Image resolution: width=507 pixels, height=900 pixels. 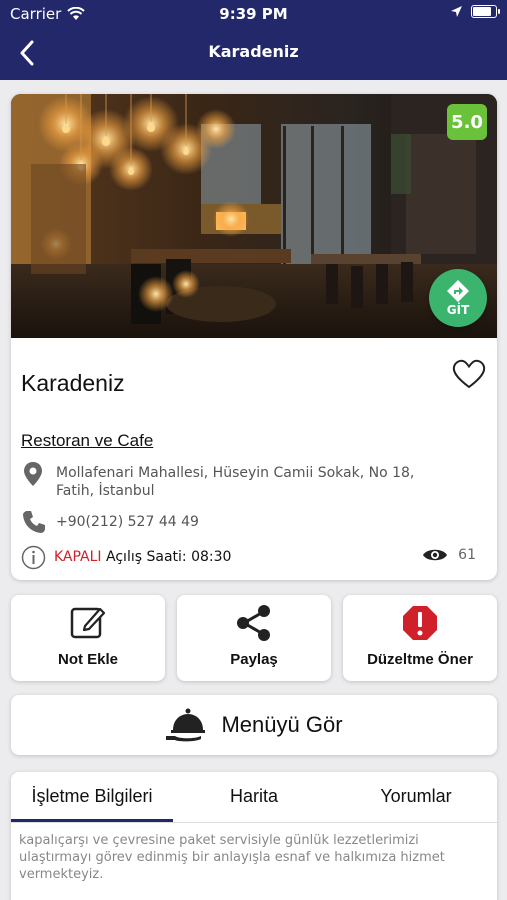 I want to click on rating-badge: 5.0, so click(x=467, y=122).